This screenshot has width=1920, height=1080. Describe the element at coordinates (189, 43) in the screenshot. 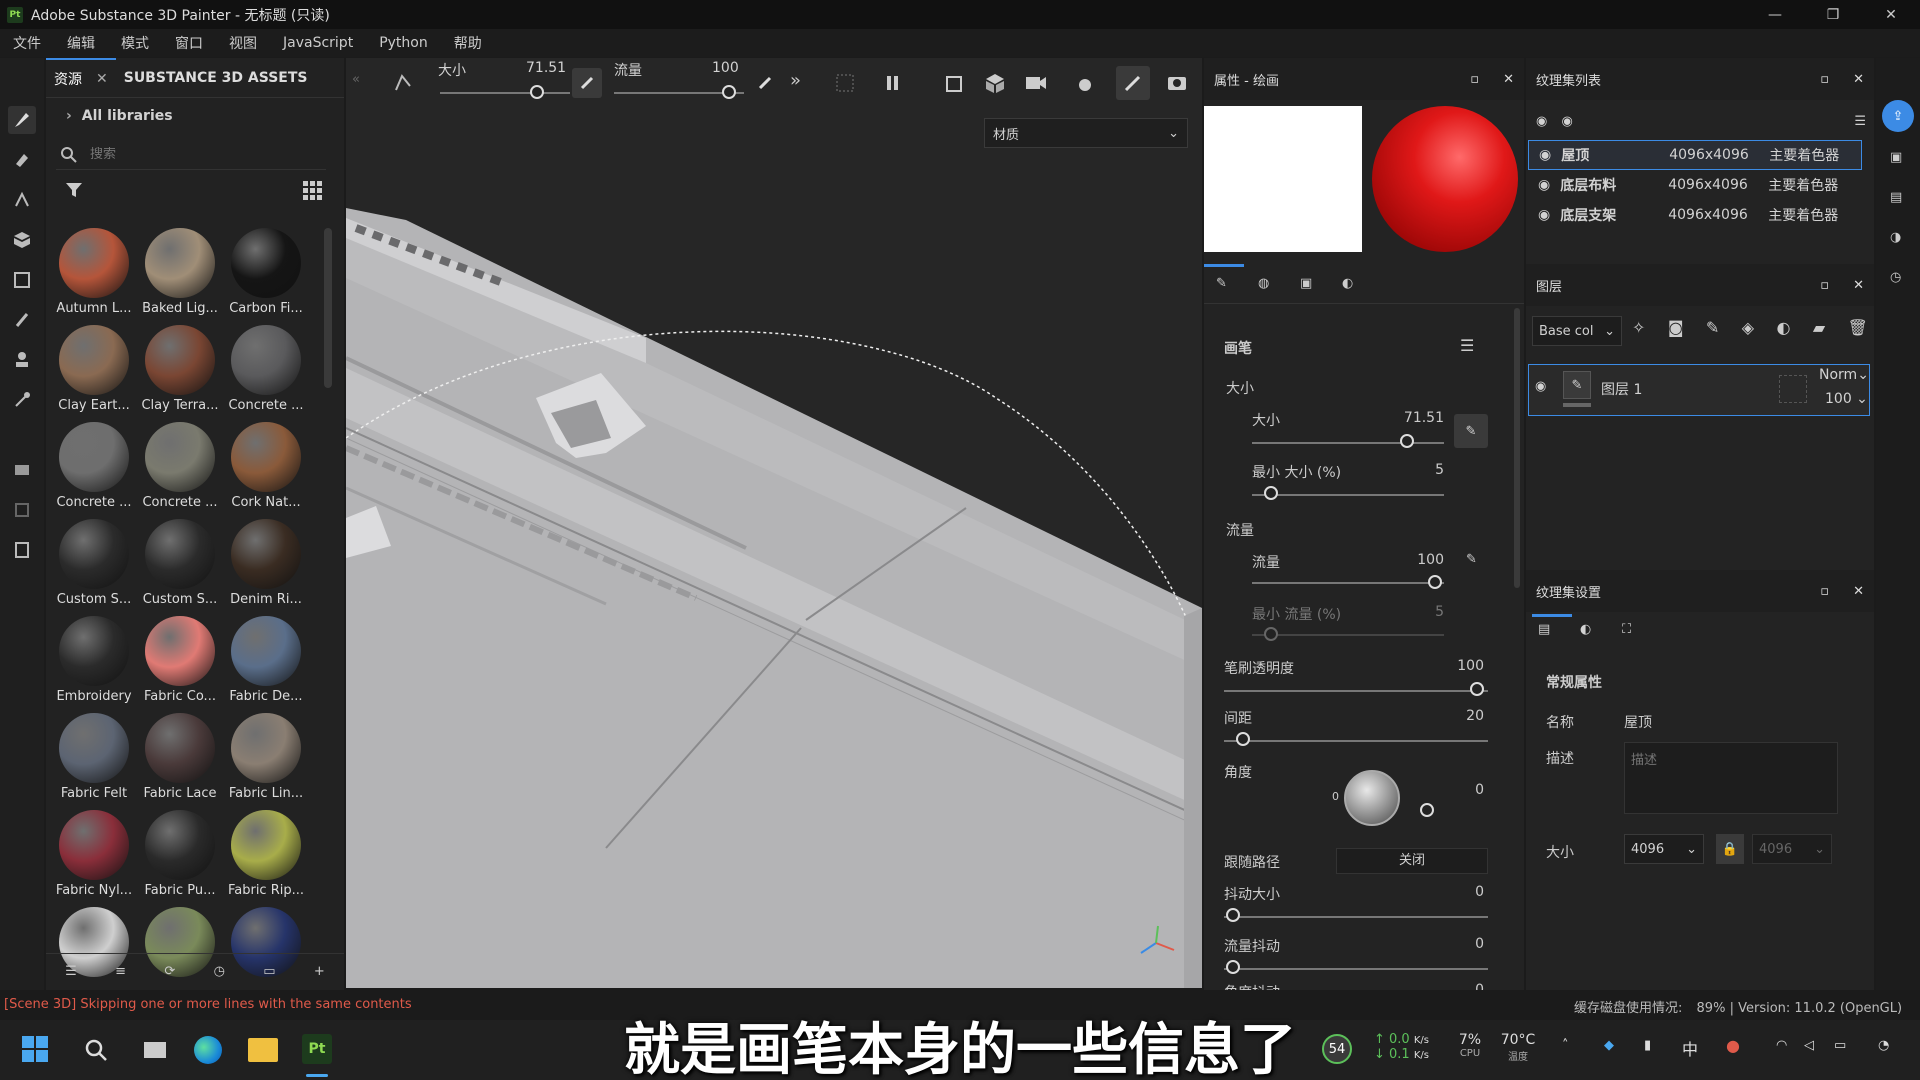

I see `menu-window: 窗口` at that location.